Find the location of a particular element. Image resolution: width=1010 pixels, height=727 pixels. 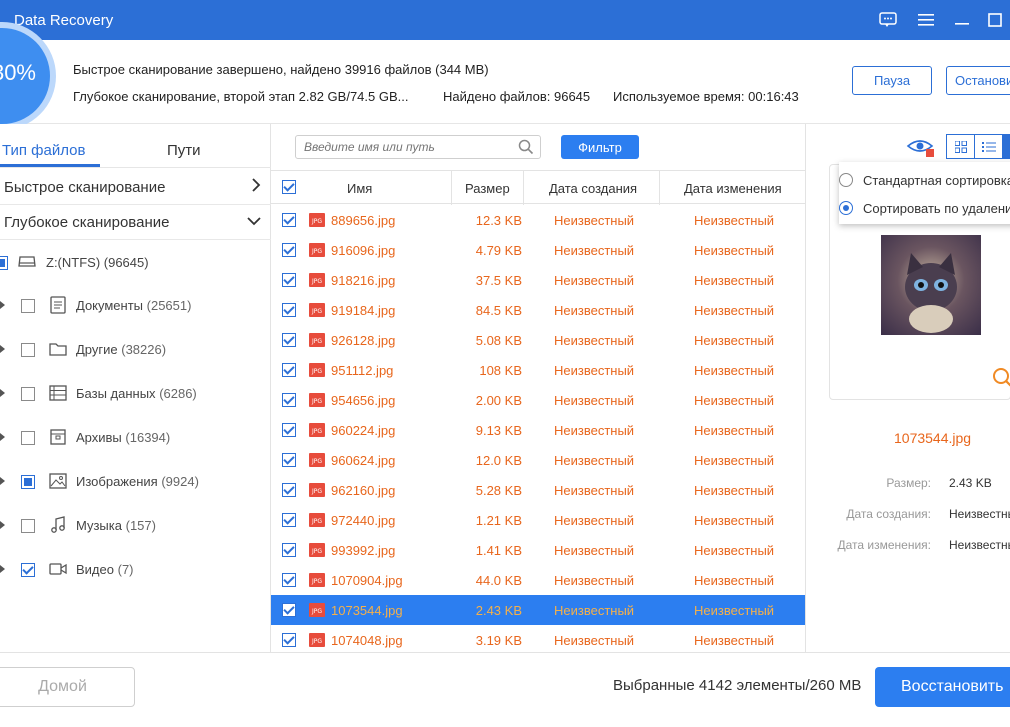

pause-button: Пауза is located at coordinates (892, 80).